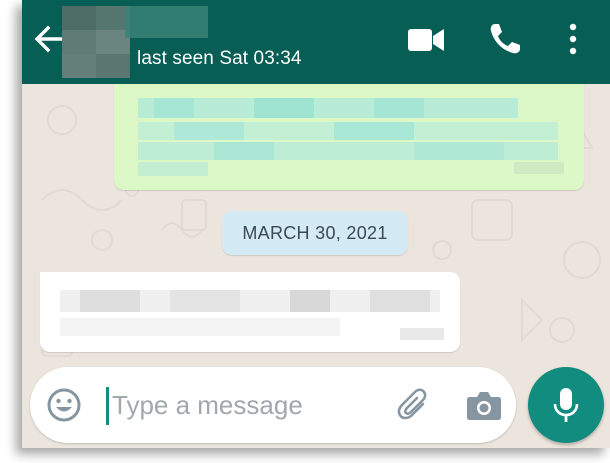 The width and height of the screenshot is (610, 463). What do you see at coordinates (49, 39) in the screenshot?
I see `arrow-left-icon` at bounding box center [49, 39].